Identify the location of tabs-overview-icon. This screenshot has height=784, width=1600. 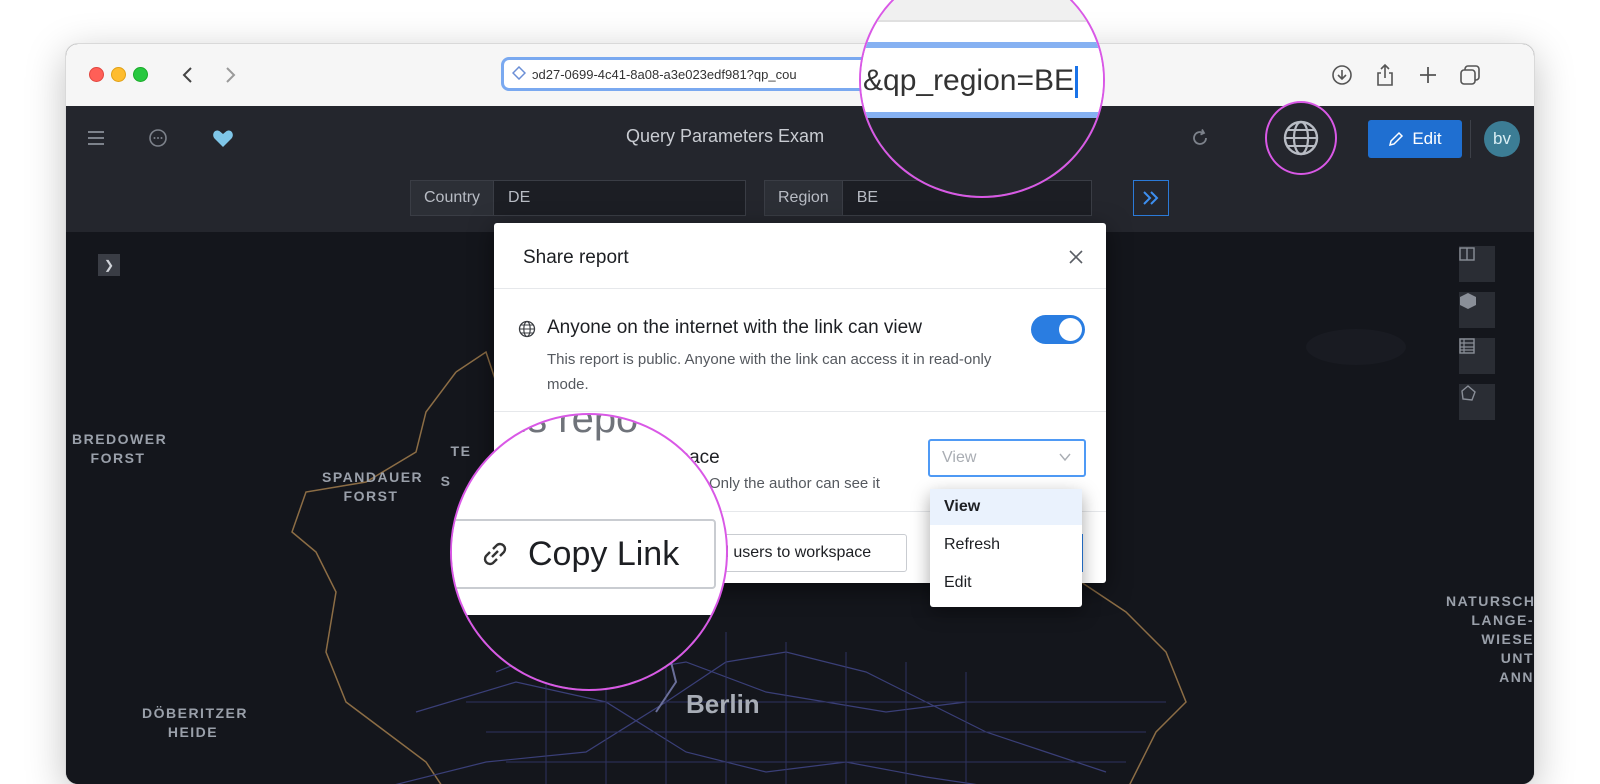
(1470, 75).